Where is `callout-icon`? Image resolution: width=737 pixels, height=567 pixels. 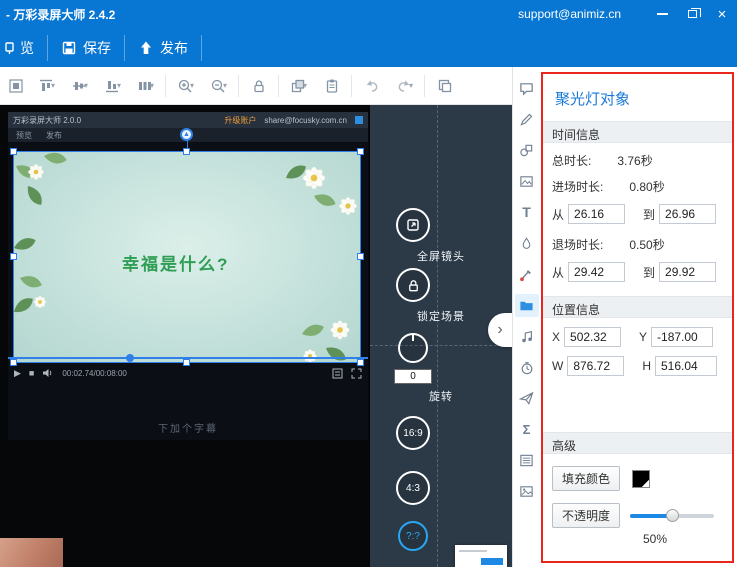 callout-icon is located at coordinates (527, 88).